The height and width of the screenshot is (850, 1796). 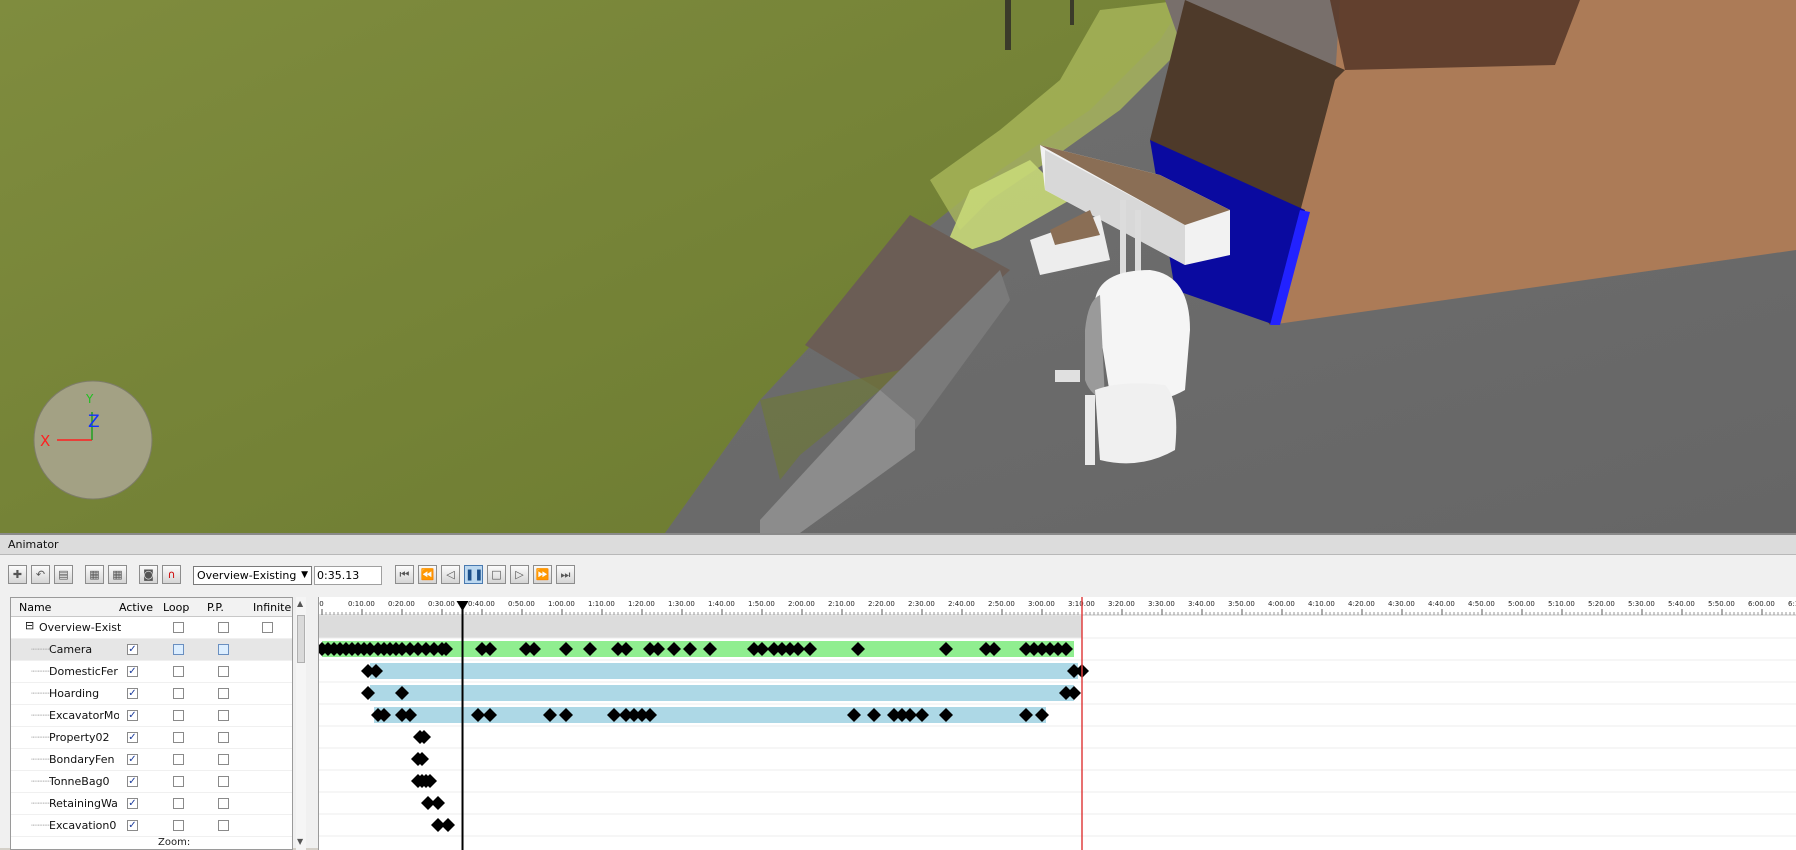 What do you see at coordinates (35, 607) in the screenshot?
I see `column-name: Name` at bounding box center [35, 607].